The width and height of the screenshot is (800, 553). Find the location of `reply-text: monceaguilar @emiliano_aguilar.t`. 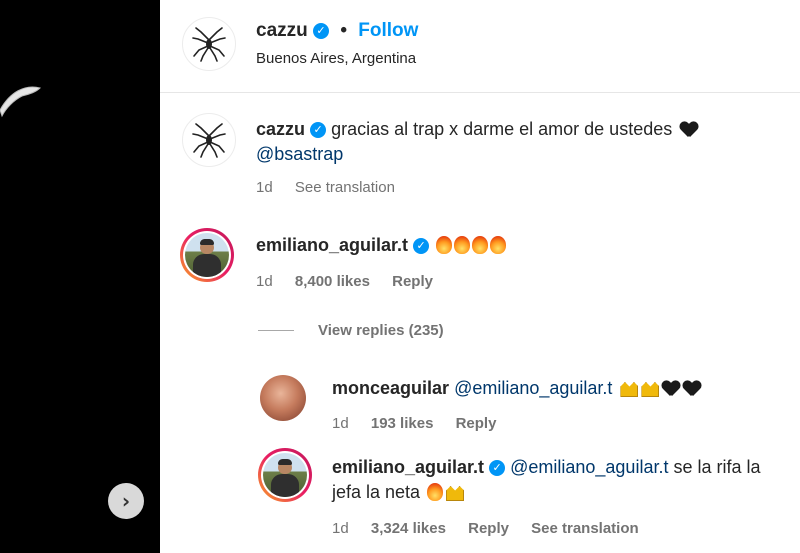

reply-text: monceaguilar @emiliano_aguilar.t is located at coordinates (516, 388).